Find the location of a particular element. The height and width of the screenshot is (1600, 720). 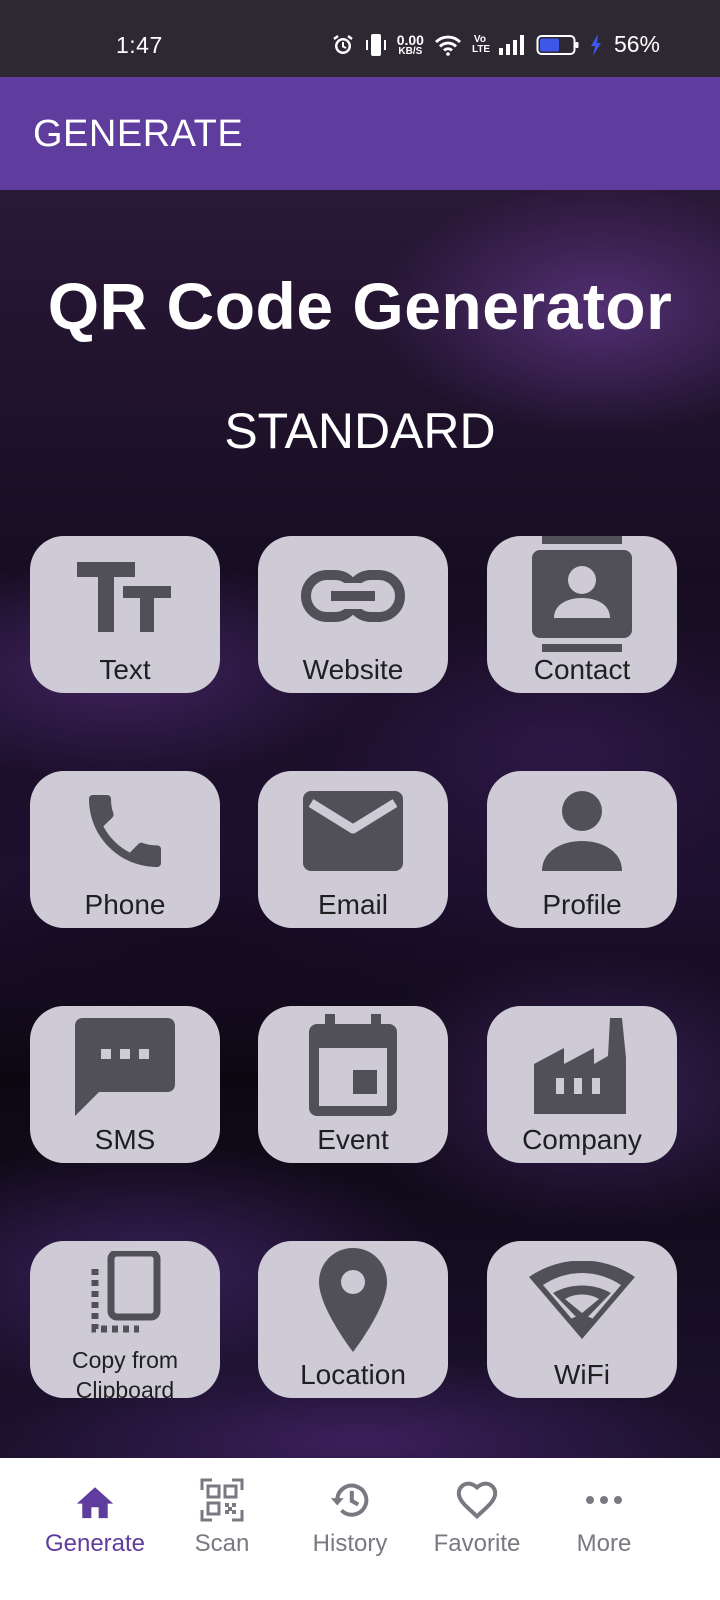

contact-icon is located at coordinates (582, 596).